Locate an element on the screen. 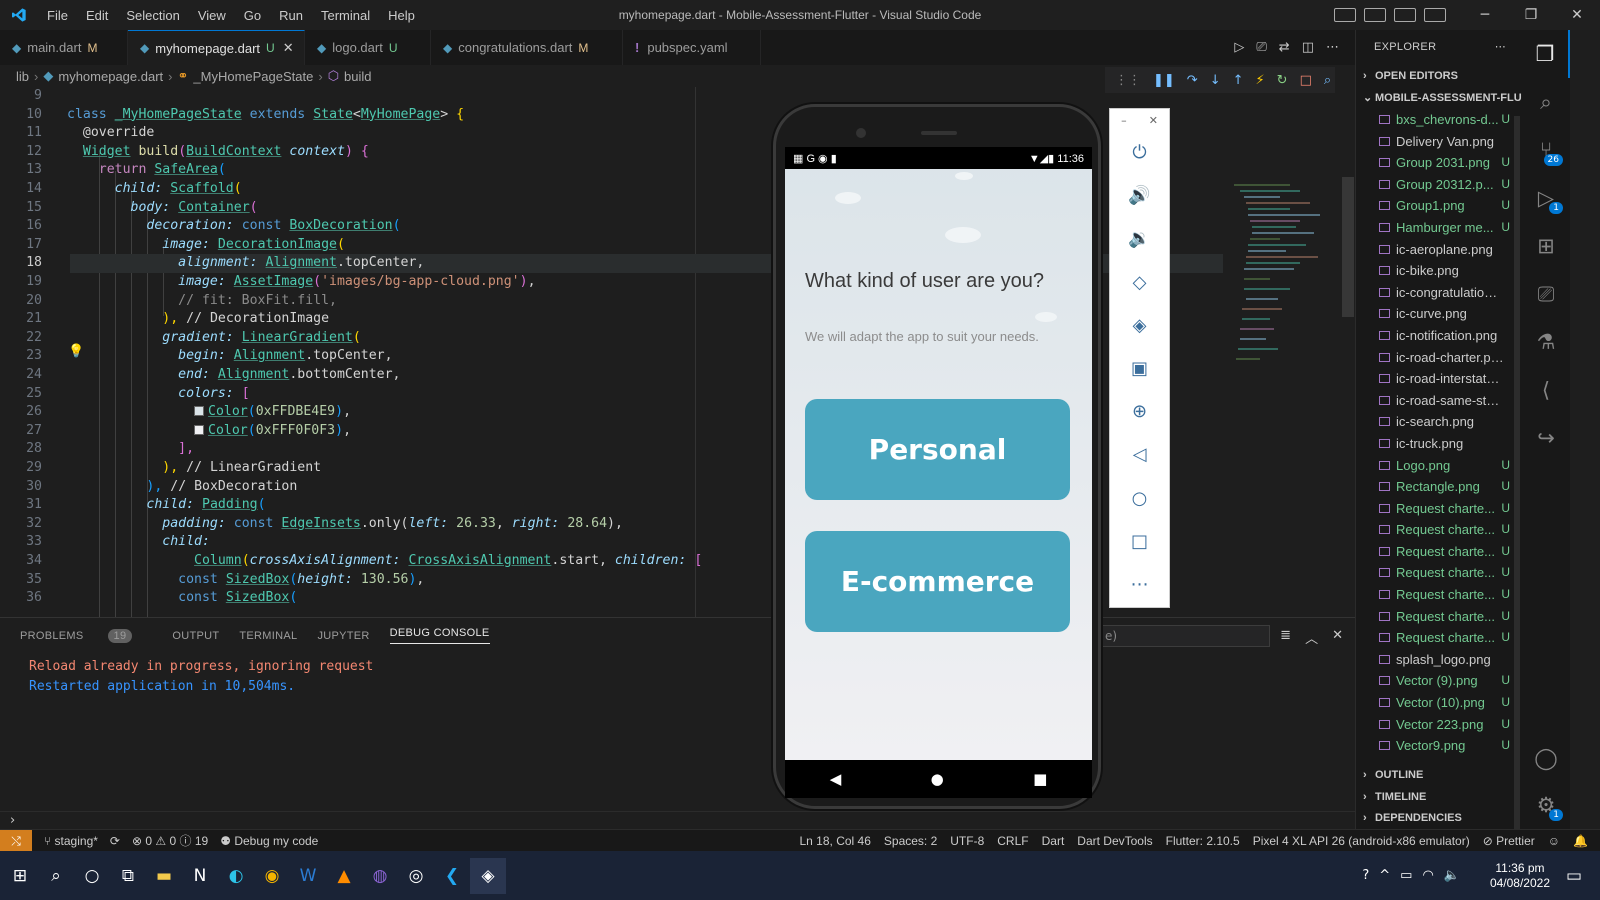 The image size is (1600, 900). breadcrumb-lib: lib is located at coordinates (22, 76).